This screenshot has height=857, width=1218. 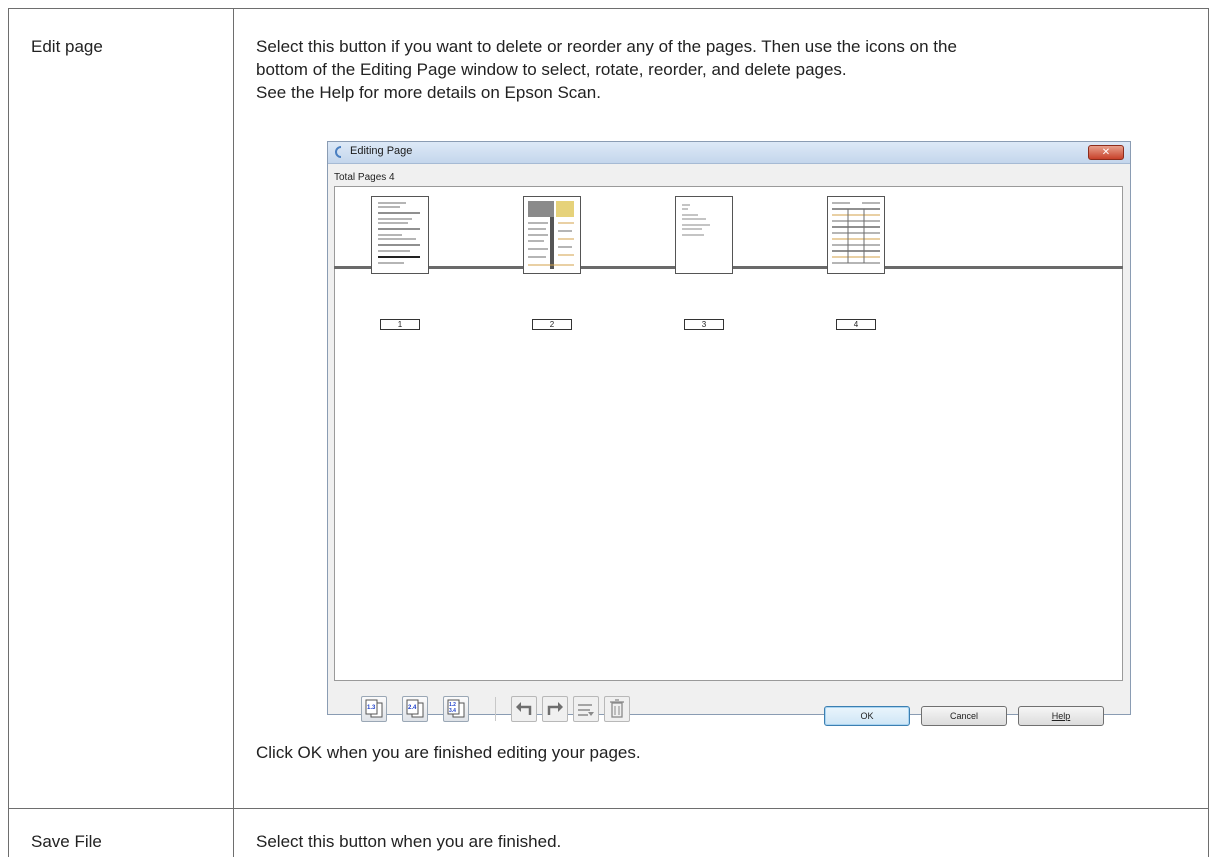 I want to click on page-2-document-icon, so click(x=551, y=235).